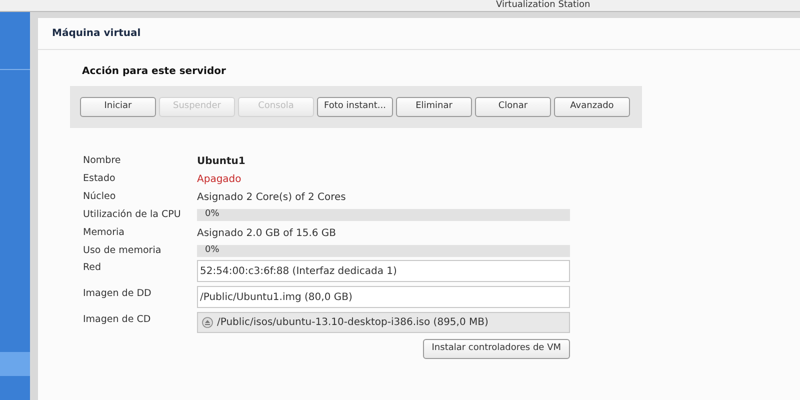 The height and width of the screenshot is (400, 800). Describe the element at coordinates (221, 161) in the screenshot. I see `vm-name: Ubuntu1` at that location.